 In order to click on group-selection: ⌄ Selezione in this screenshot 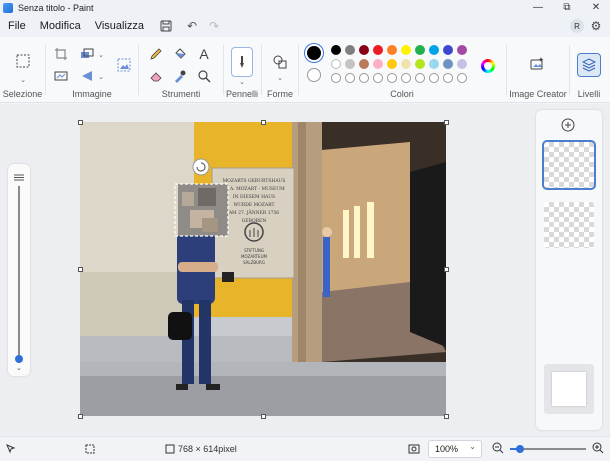, I will do `click(22, 70)`.